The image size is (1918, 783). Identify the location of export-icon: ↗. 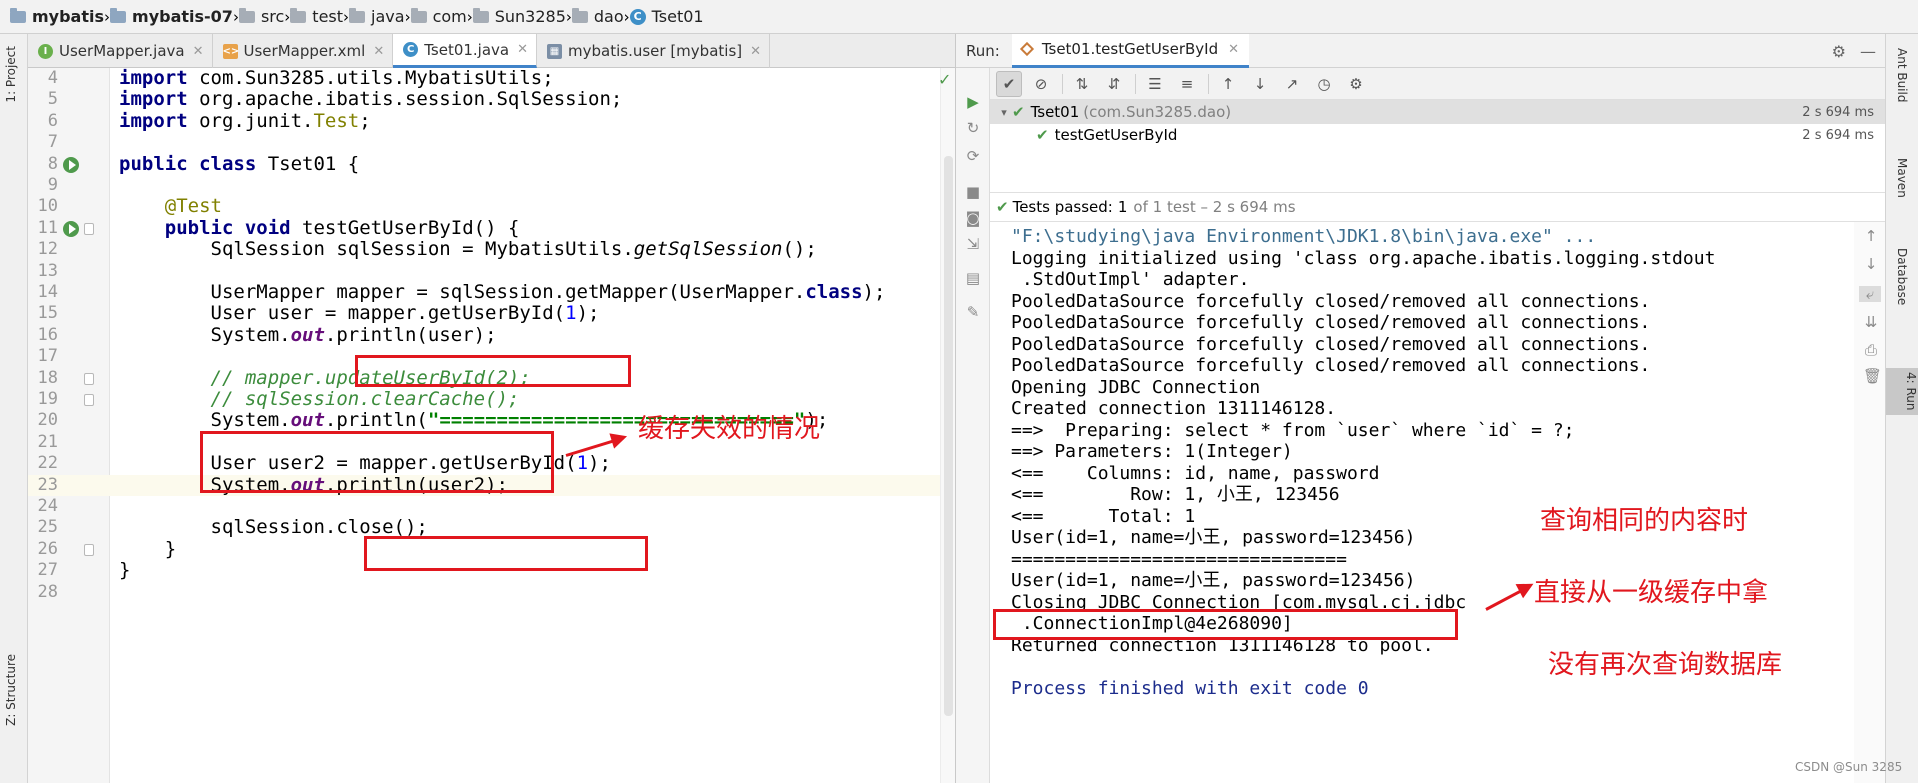
(1292, 84).